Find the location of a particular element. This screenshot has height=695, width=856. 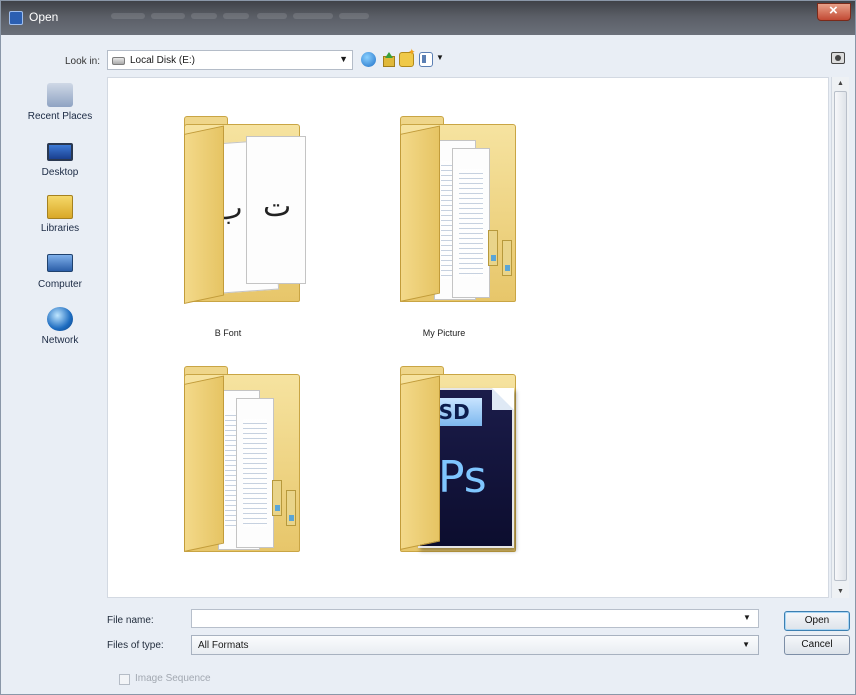

place-desktop: Desktop is located at coordinates (60, 166).